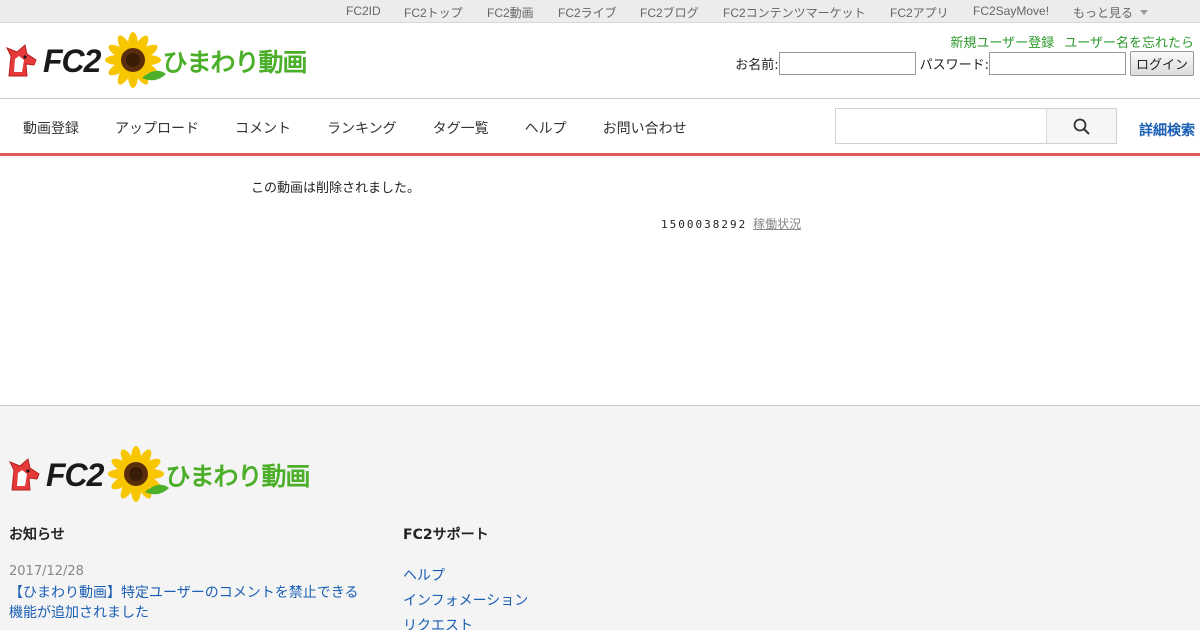  Describe the element at coordinates (919, 12) in the screenshot. I see `topbar-link-fc2app: FC2アプリ` at that location.